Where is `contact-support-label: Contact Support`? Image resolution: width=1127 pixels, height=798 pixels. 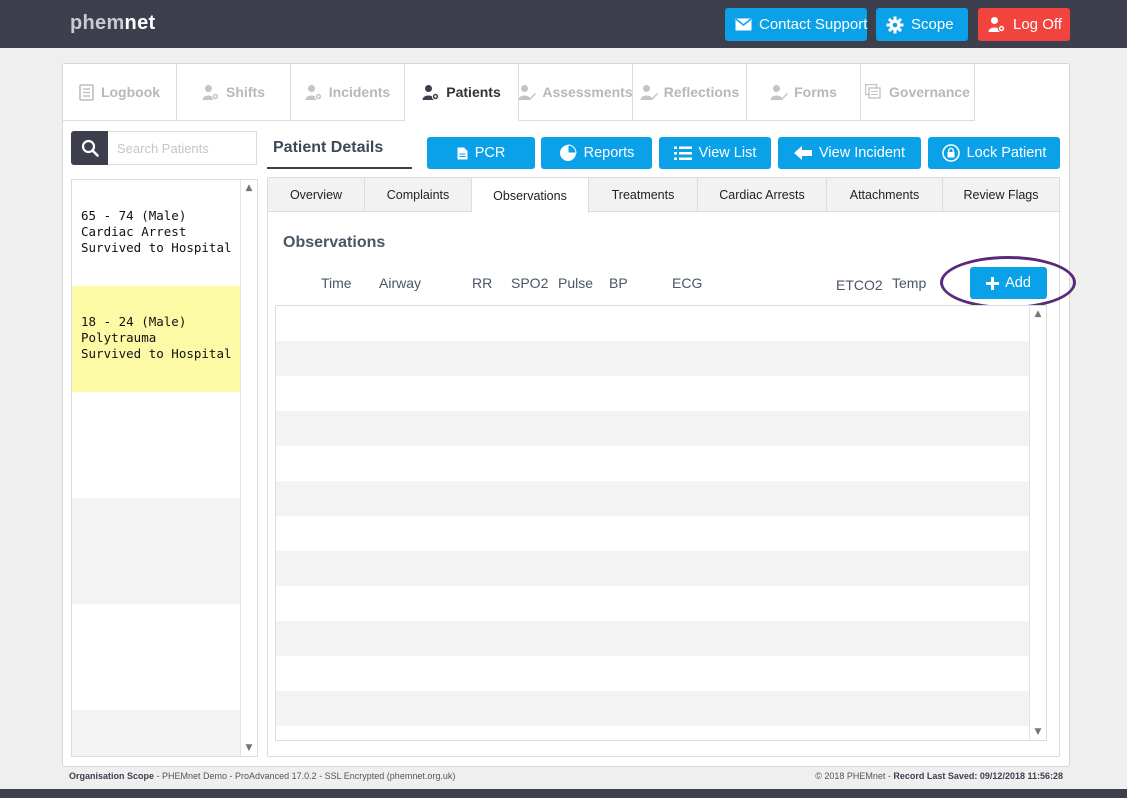 contact-support-label: Contact Support is located at coordinates (813, 24).